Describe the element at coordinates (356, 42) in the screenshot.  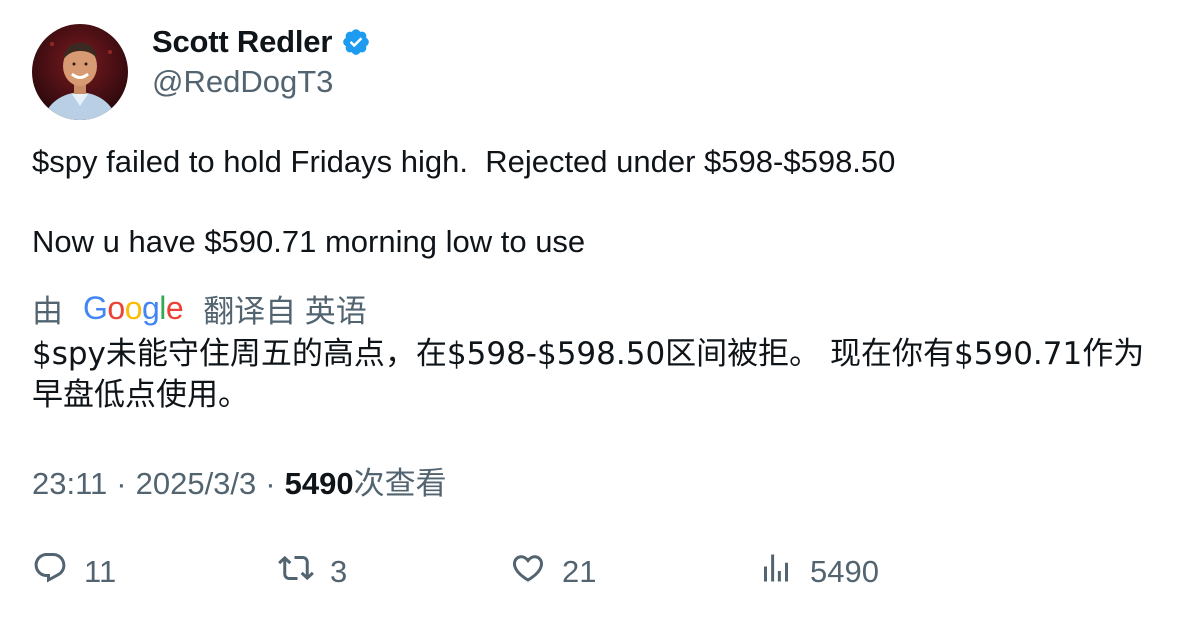
I see `verified-badge-icon` at that location.